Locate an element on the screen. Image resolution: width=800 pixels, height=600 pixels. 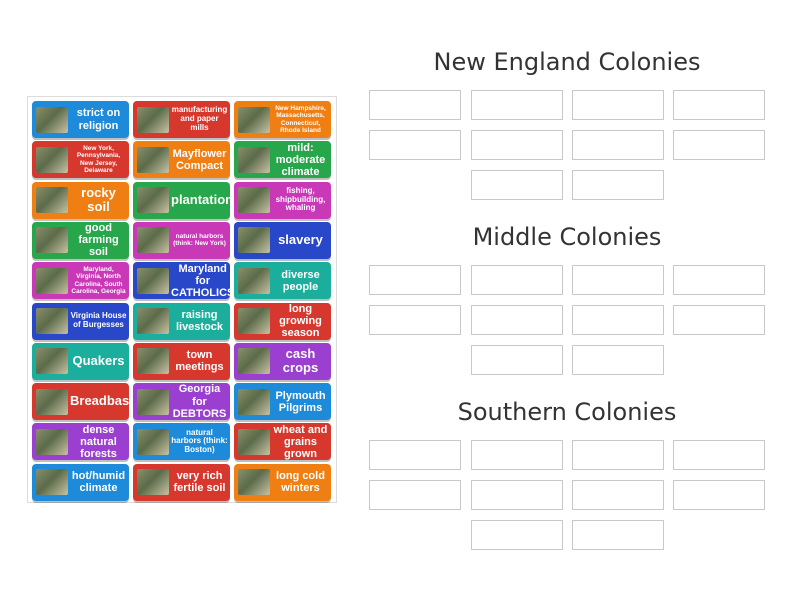
fertile-soil-photo-icon is located at coordinates (153, 482).